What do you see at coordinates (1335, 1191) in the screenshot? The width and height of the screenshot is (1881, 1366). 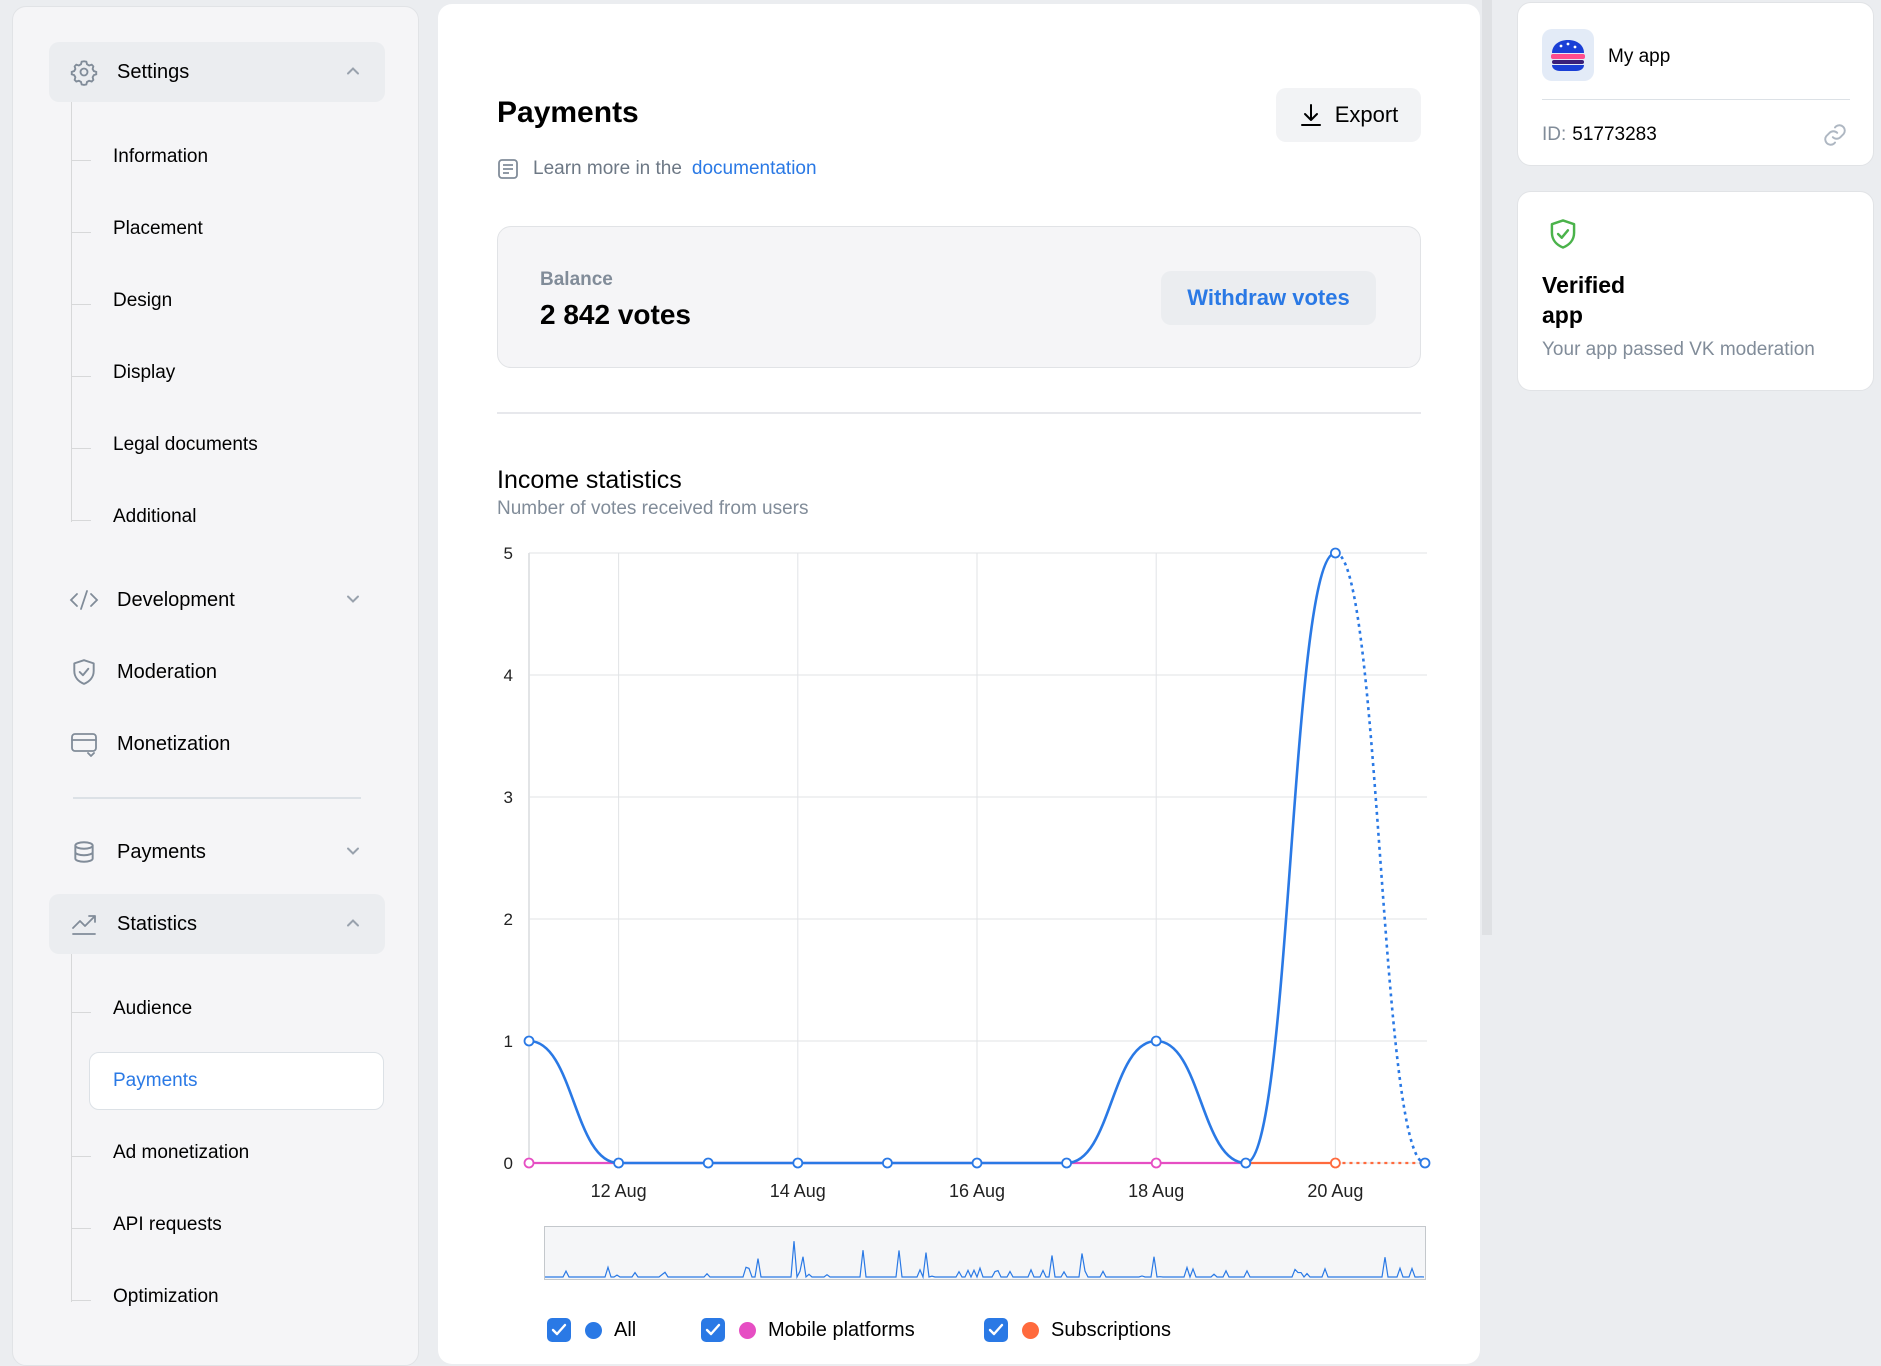 I see `x-tick-label: 20 Aug` at bounding box center [1335, 1191].